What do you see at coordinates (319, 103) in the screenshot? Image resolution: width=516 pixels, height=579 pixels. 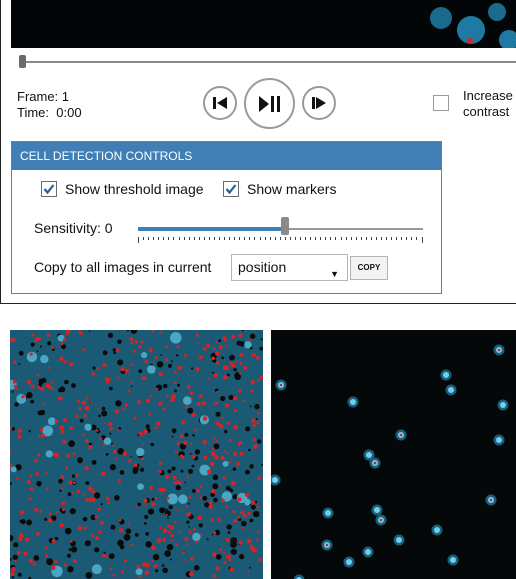 I see `next-frame-button` at bounding box center [319, 103].